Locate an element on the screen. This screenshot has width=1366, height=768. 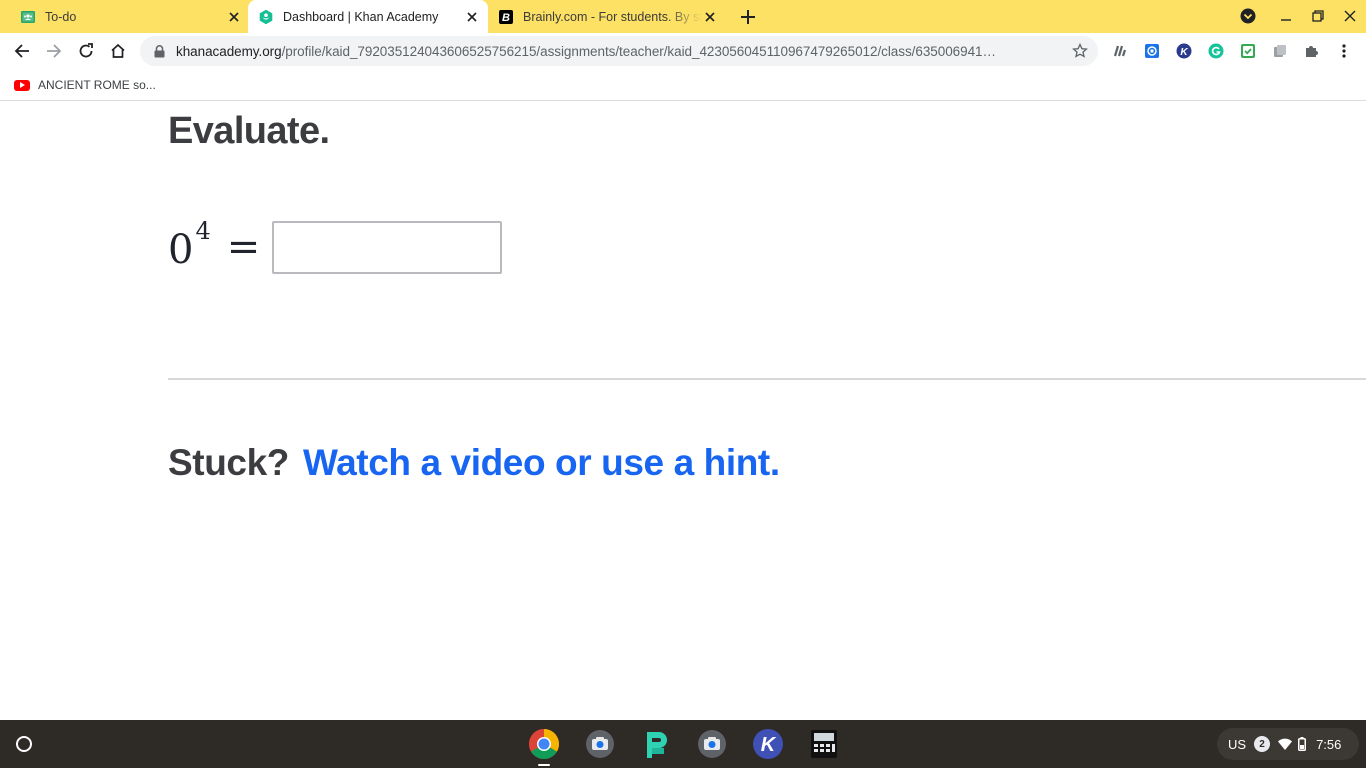
extension-generic-icon is located at coordinates (1120, 51).